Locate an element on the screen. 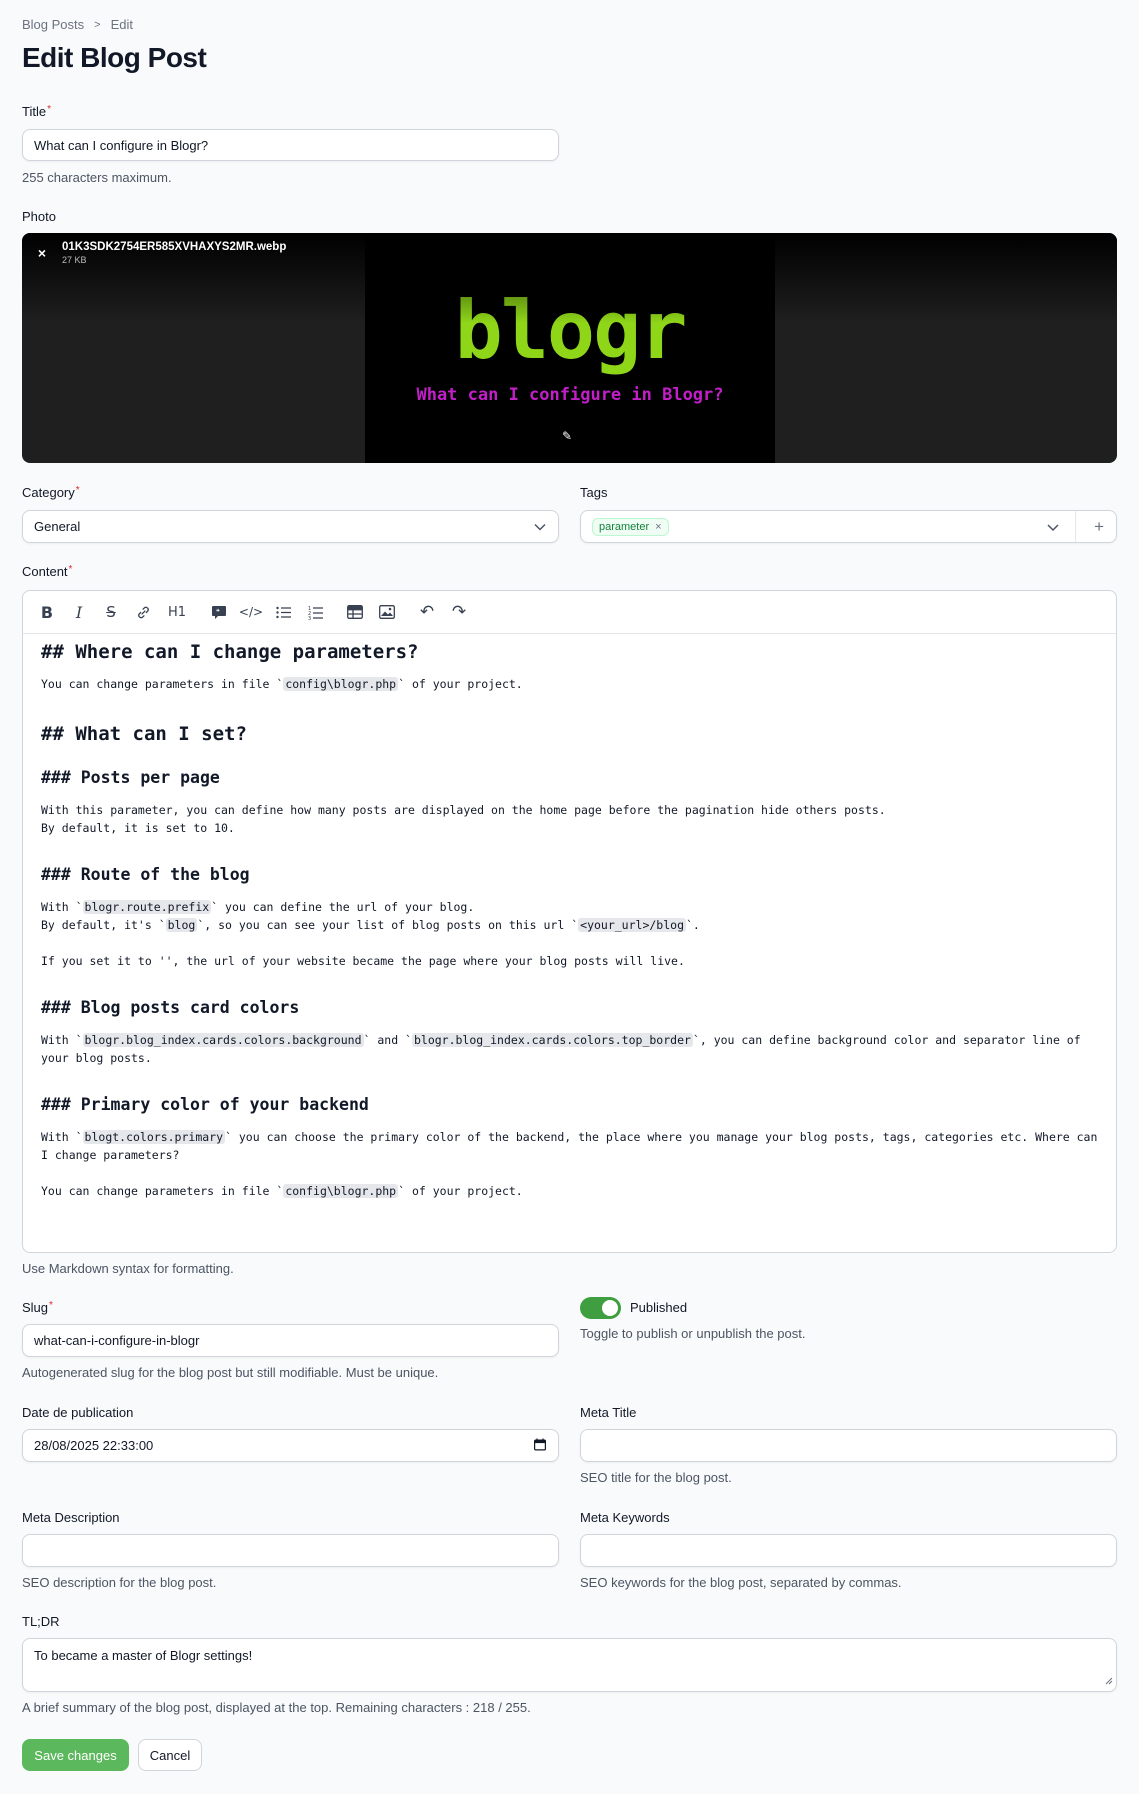  edit-pencil-icon: ✎ is located at coordinates (567, 436).